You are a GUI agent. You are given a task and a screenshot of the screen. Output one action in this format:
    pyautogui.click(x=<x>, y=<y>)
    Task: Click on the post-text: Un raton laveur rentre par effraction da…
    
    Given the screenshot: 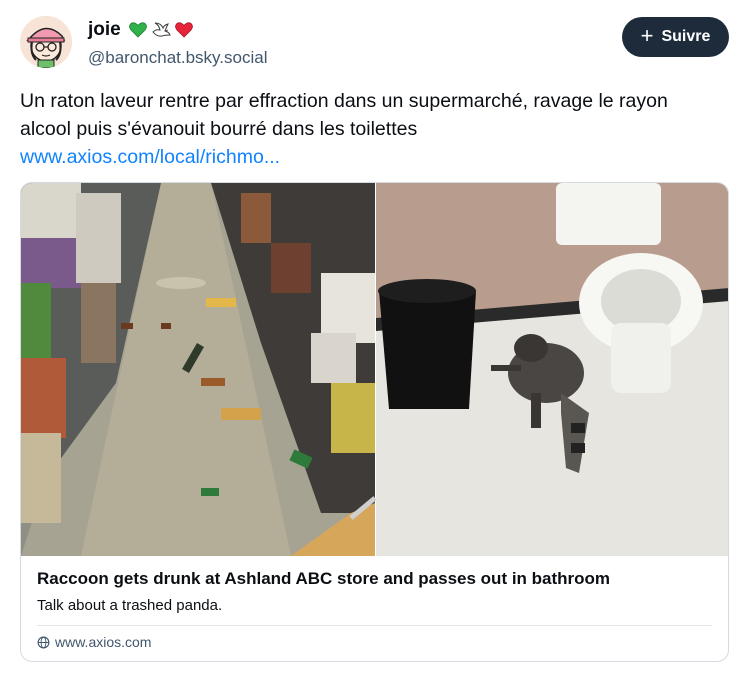 What is the action you would take?
    pyautogui.click(x=344, y=115)
    